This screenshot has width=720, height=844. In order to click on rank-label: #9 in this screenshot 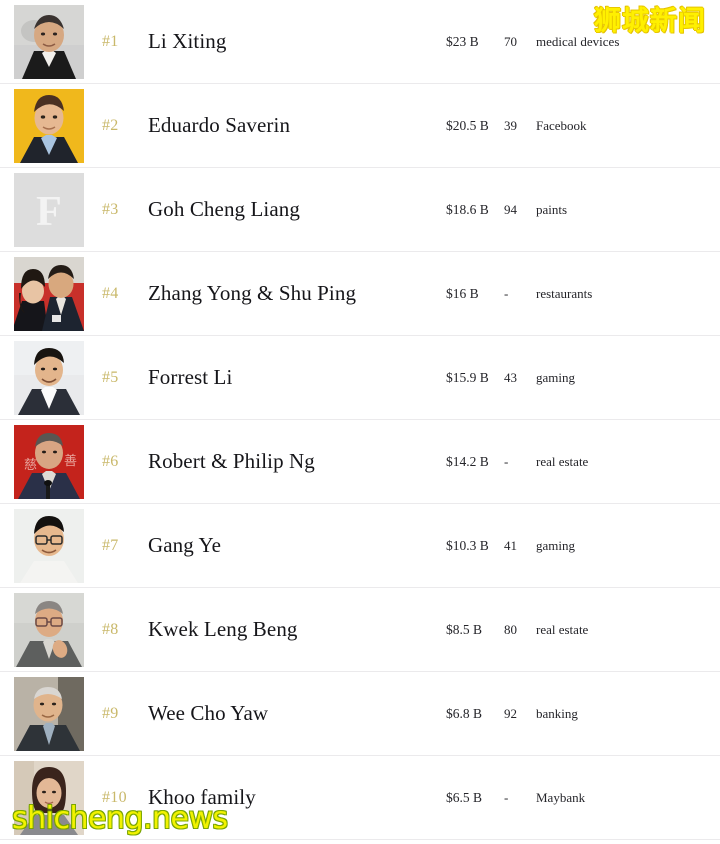, I will do `click(110, 713)`.